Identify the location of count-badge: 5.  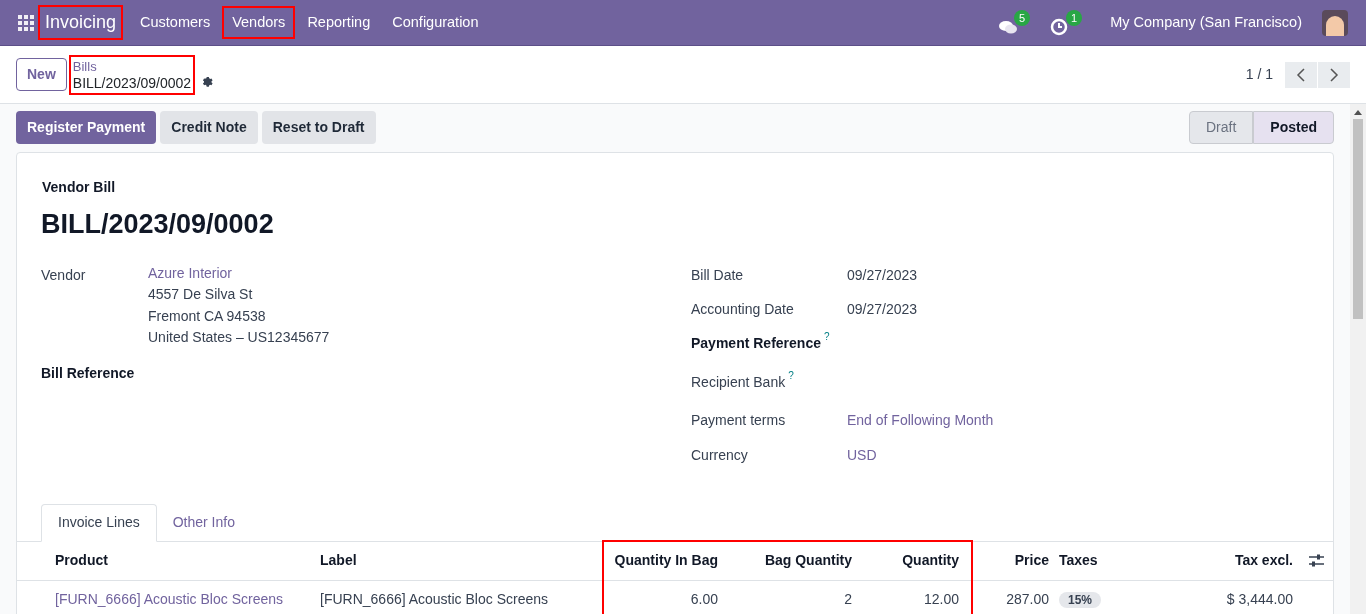
(1022, 17).